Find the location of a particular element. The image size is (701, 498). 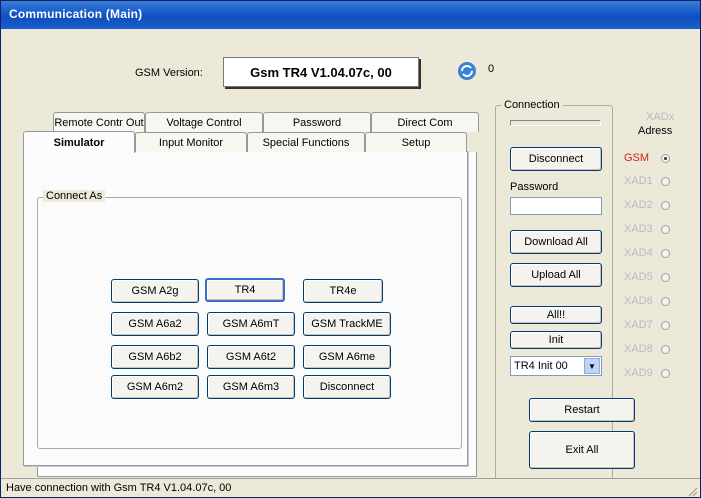

xadx-title: XADx is located at coordinates (660, 117).